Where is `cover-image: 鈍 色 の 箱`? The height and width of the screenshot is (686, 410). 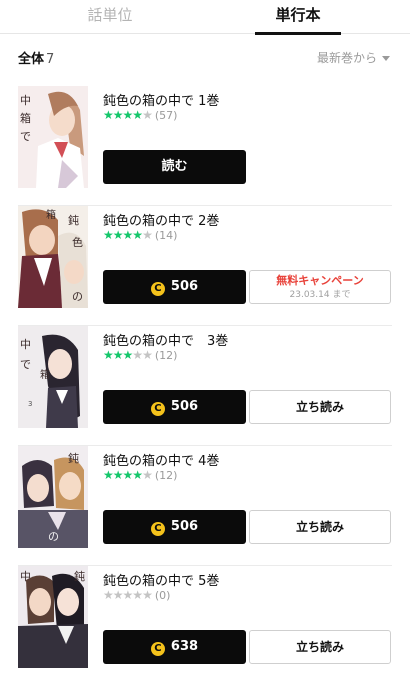 cover-image: 鈍 色 の 箱 is located at coordinates (53, 257).